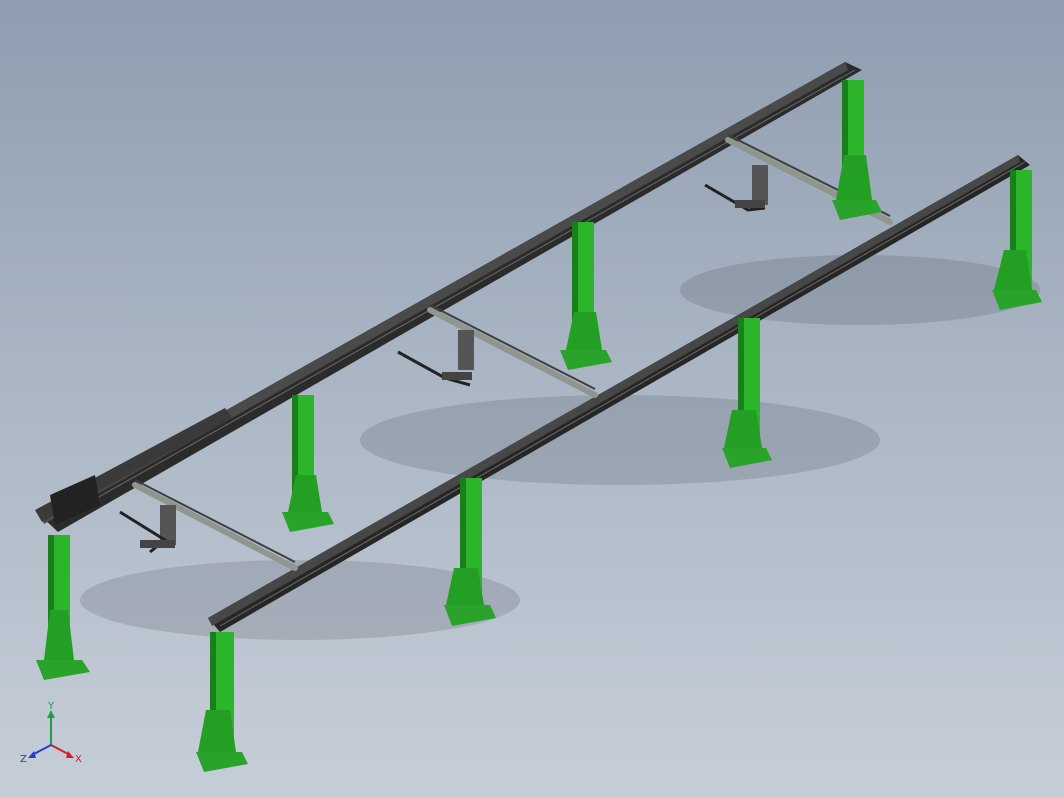  What do you see at coordinates (53, 735) in the screenshot?
I see `orientation-triad: Y X Z` at bounding box center [53, 735].